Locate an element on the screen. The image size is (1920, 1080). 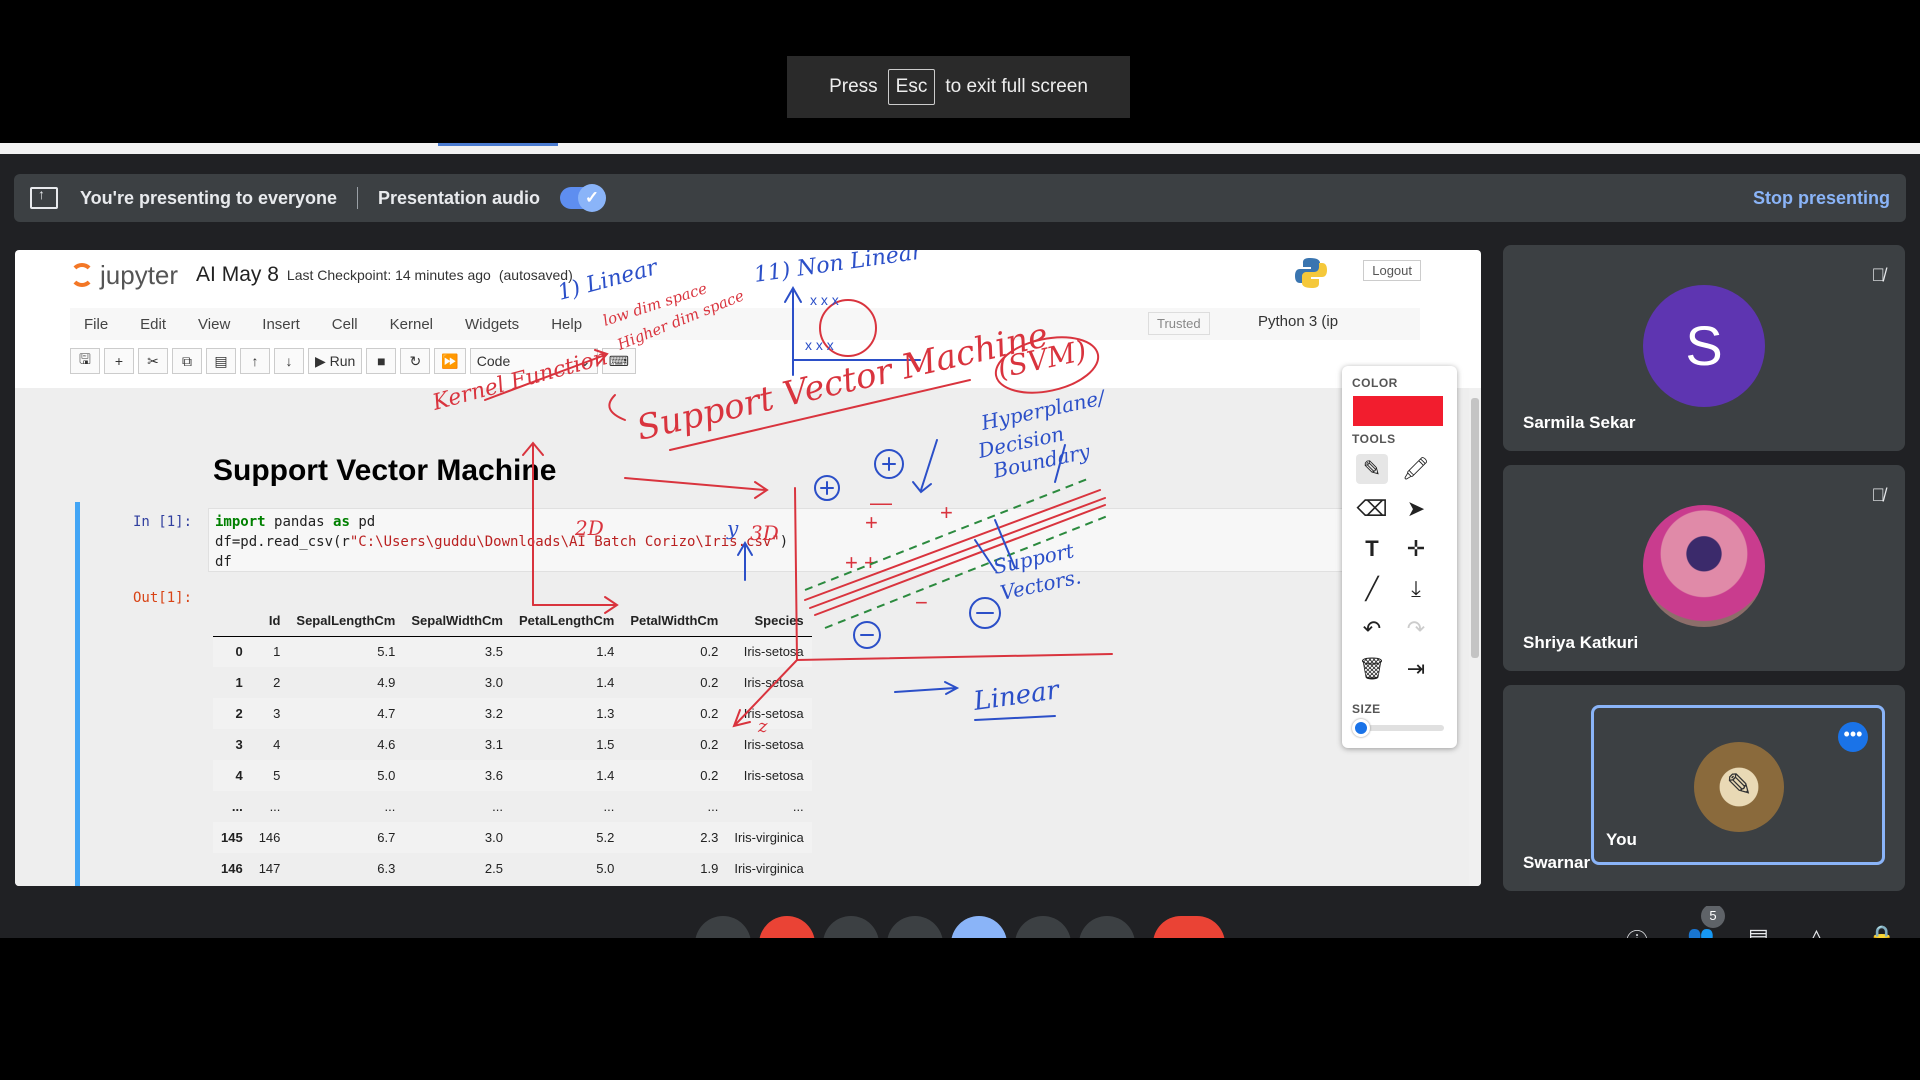
kernel-indicator: Python 3 (ip is located at coordinates (1298, 321).